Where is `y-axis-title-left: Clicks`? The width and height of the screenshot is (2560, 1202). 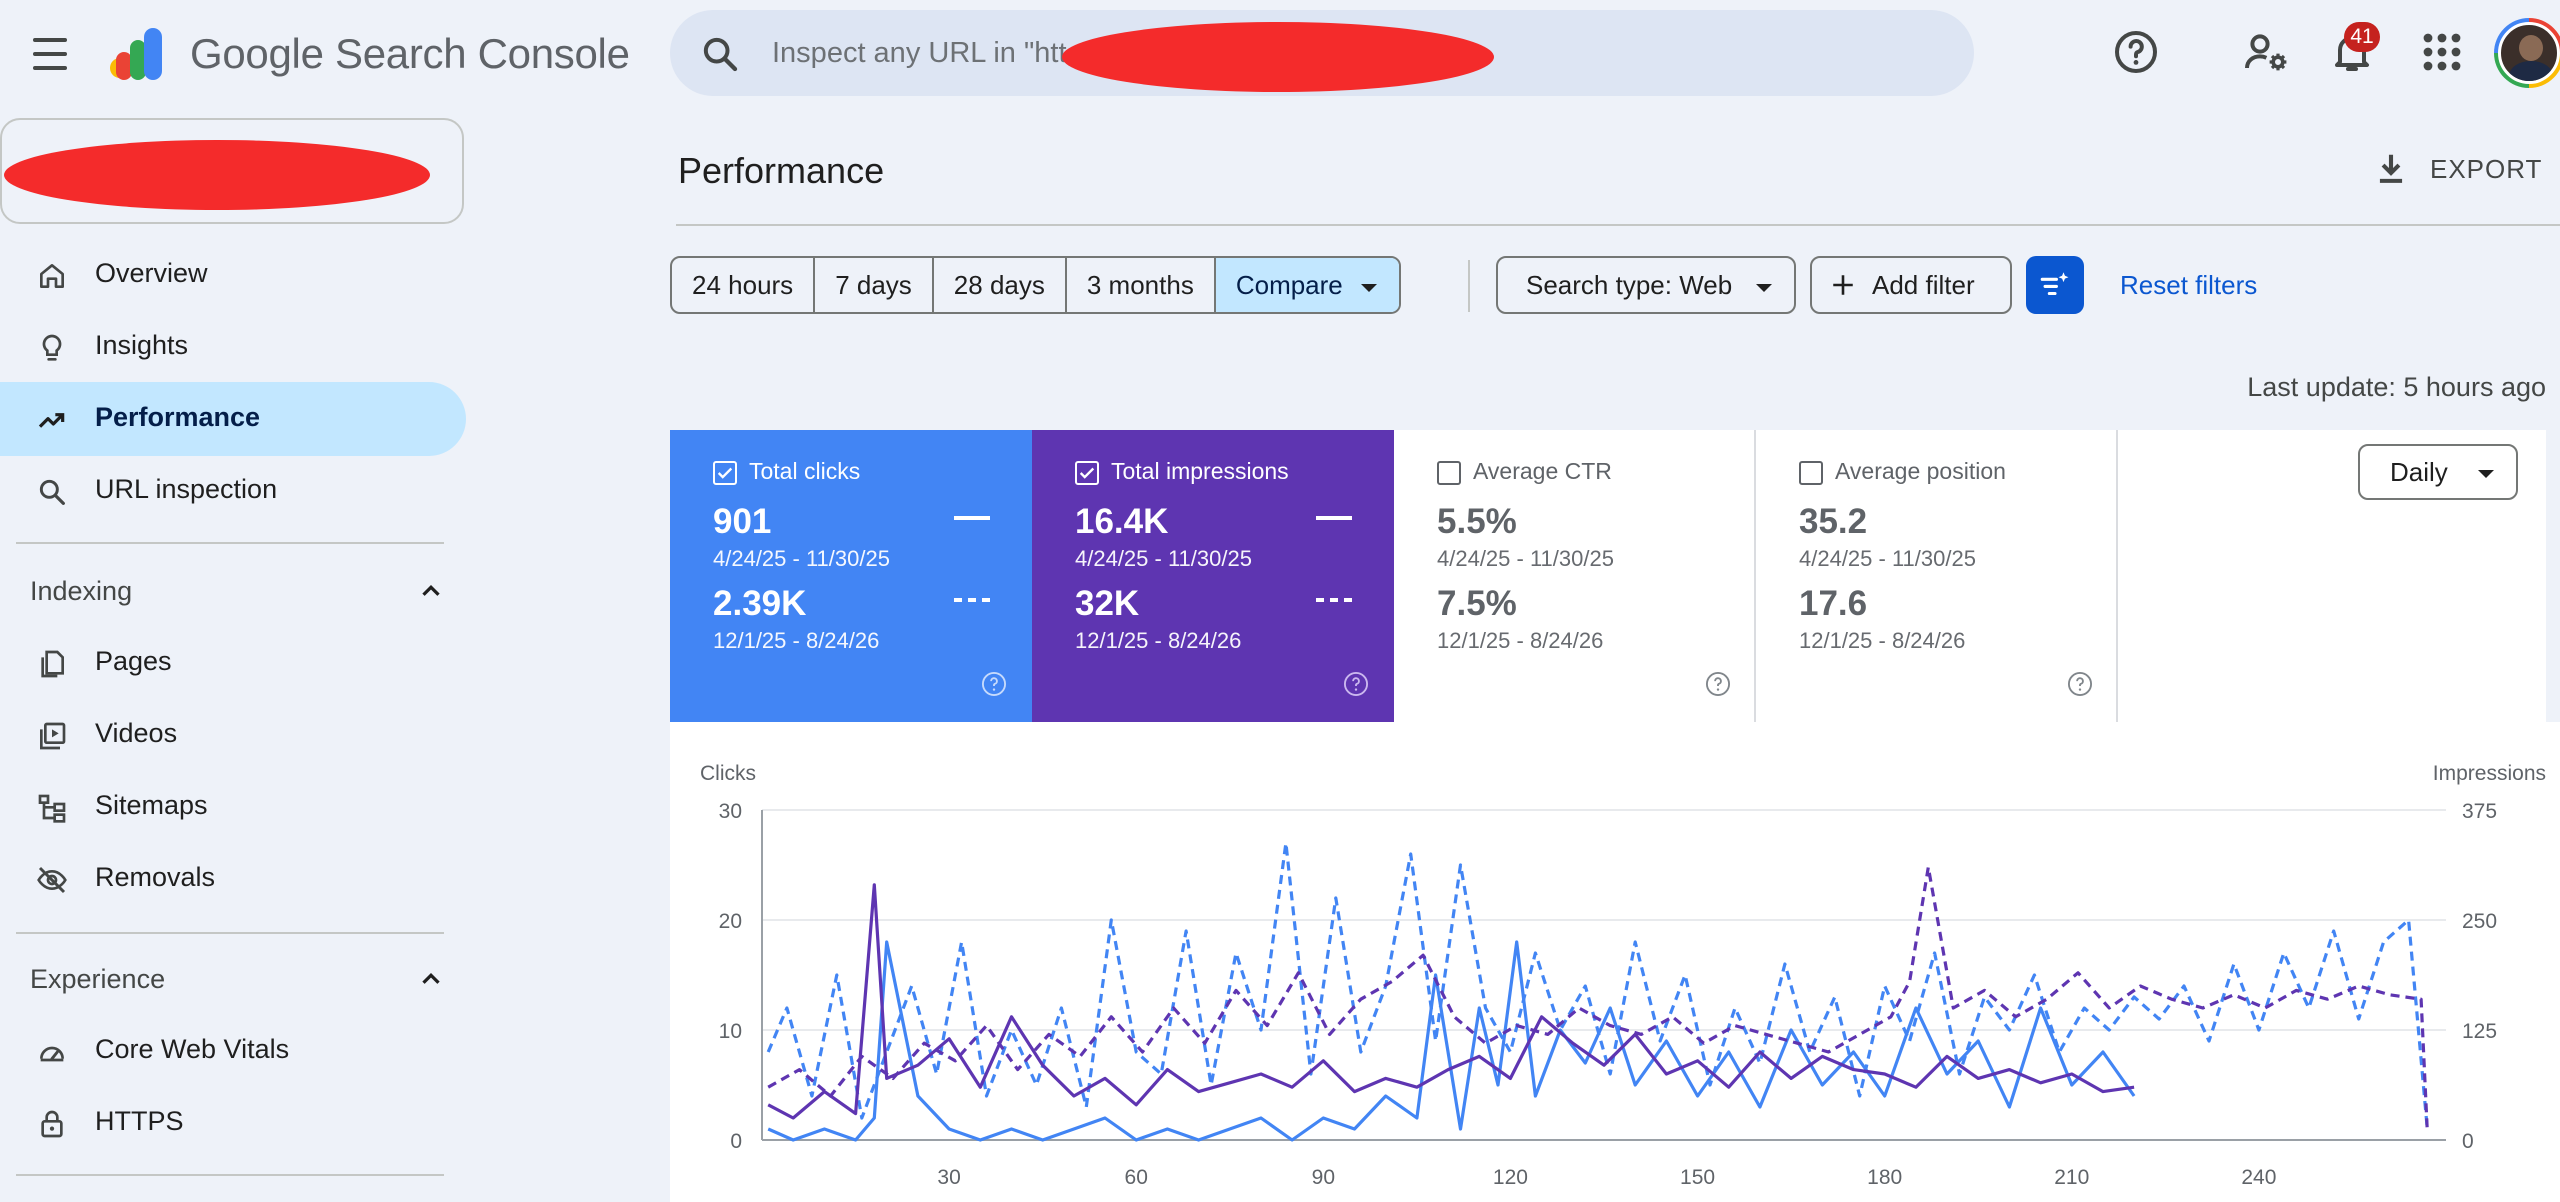 y-axis-title-left: Clicks is located at coordinates (728, 773).